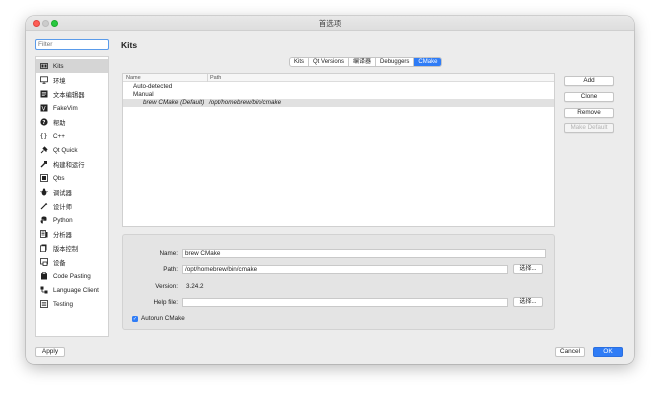 Image resolution: width=660 pixels, height=400 pixels. What do you see at coordinates (43, 262) in the screenshot?
I see `devices-icon` at bounding box center [43, 262].